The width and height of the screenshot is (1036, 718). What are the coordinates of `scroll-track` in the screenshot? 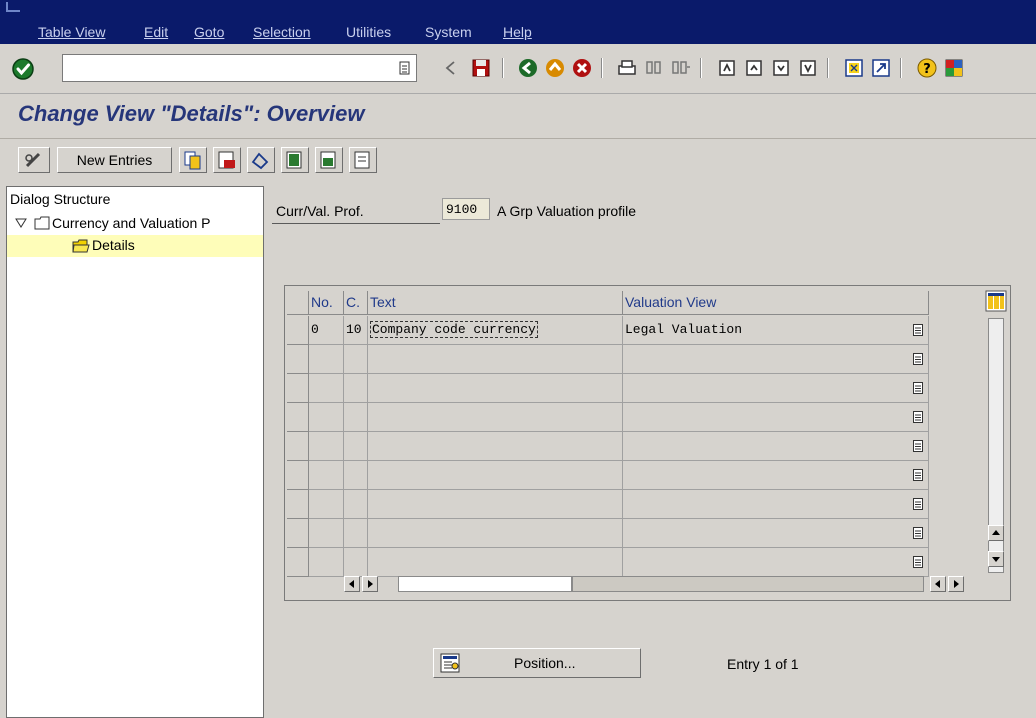 It's located at (748, 584).